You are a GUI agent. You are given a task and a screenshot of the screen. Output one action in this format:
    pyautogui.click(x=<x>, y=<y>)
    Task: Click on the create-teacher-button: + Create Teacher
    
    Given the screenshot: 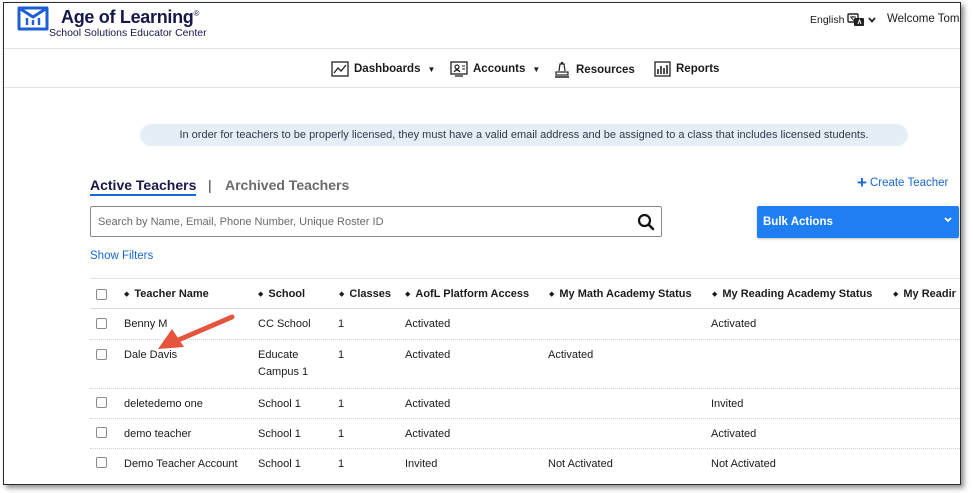 What is the action you would take?
    pyautogui.click(x=903, y=182)
    